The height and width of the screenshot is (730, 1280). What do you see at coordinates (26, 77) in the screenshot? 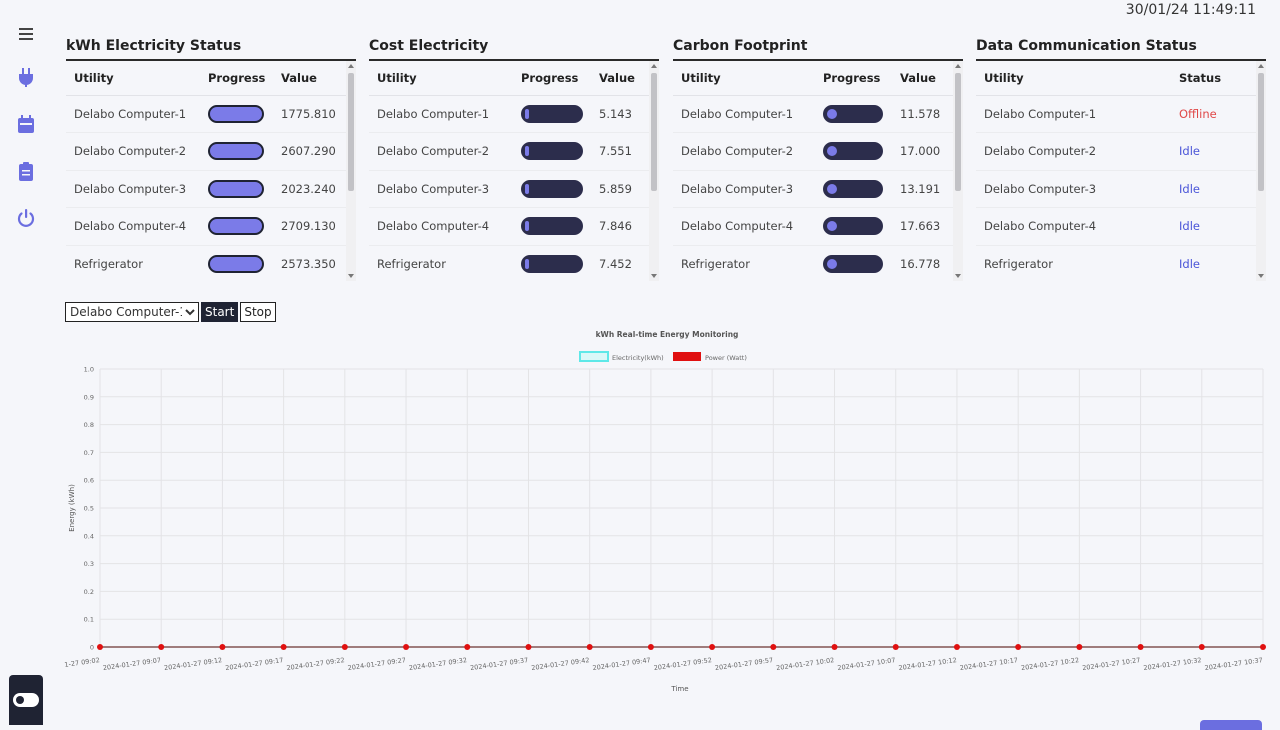
I see `plug-icon` at bounding box center [26, 77].